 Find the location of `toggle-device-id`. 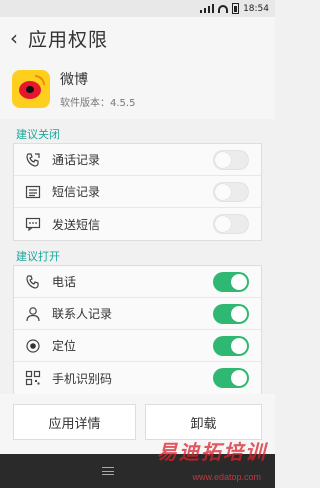

toggle-device-id is located at coordinates (231, 378).